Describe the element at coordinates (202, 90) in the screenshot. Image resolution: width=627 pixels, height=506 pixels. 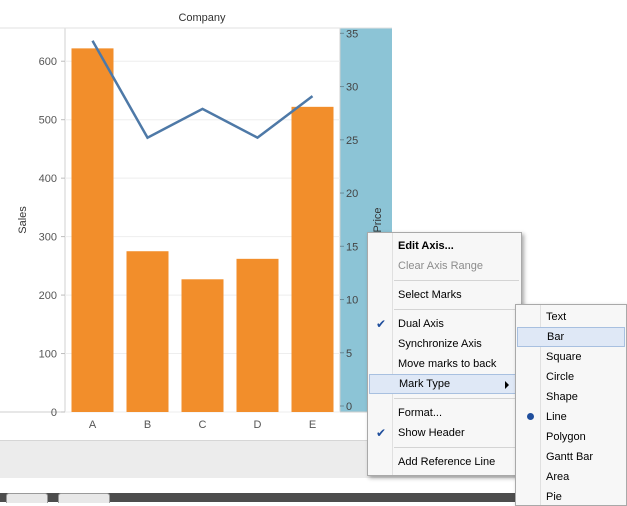
I see `price-line` at that location.